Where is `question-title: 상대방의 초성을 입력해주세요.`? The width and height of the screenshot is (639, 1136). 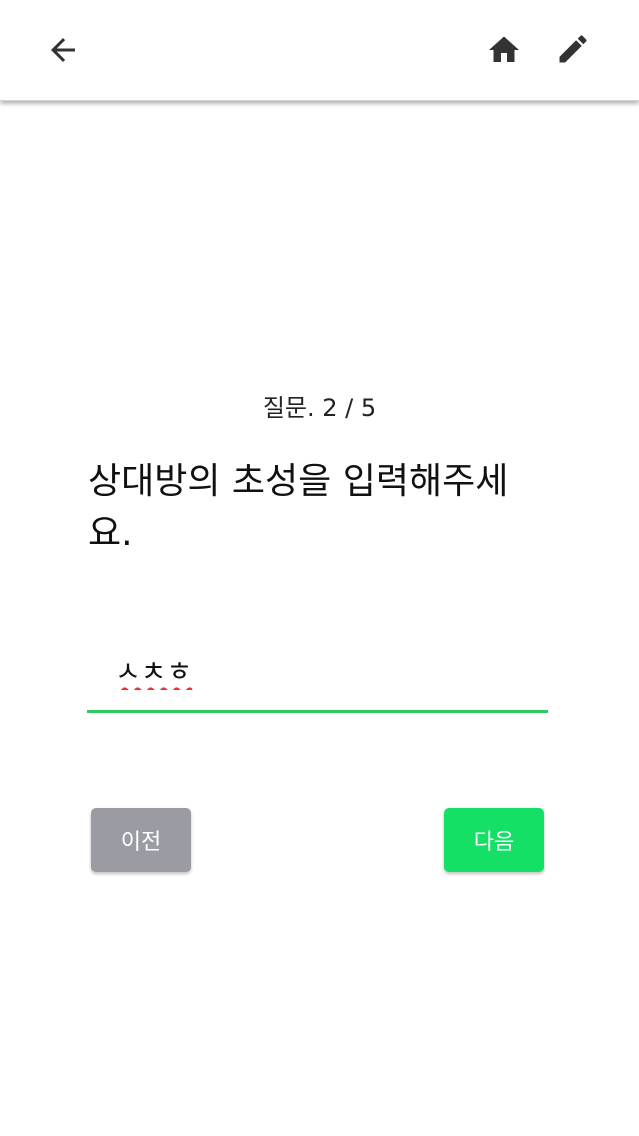 question-title: 상대방의 초성을 입력해주세요. is located at coordinates (298, 507).